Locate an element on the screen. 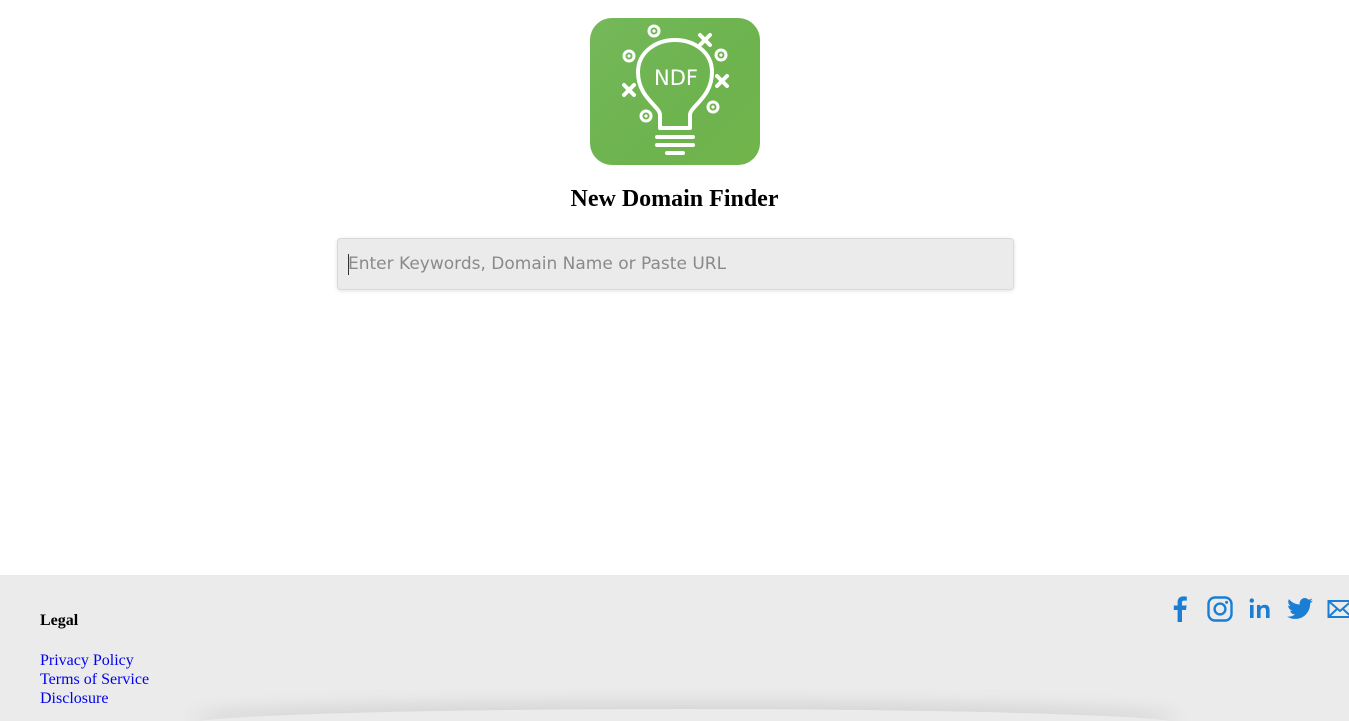  legal-link-item: Privacy Policy is located at coordinates (94, 660).